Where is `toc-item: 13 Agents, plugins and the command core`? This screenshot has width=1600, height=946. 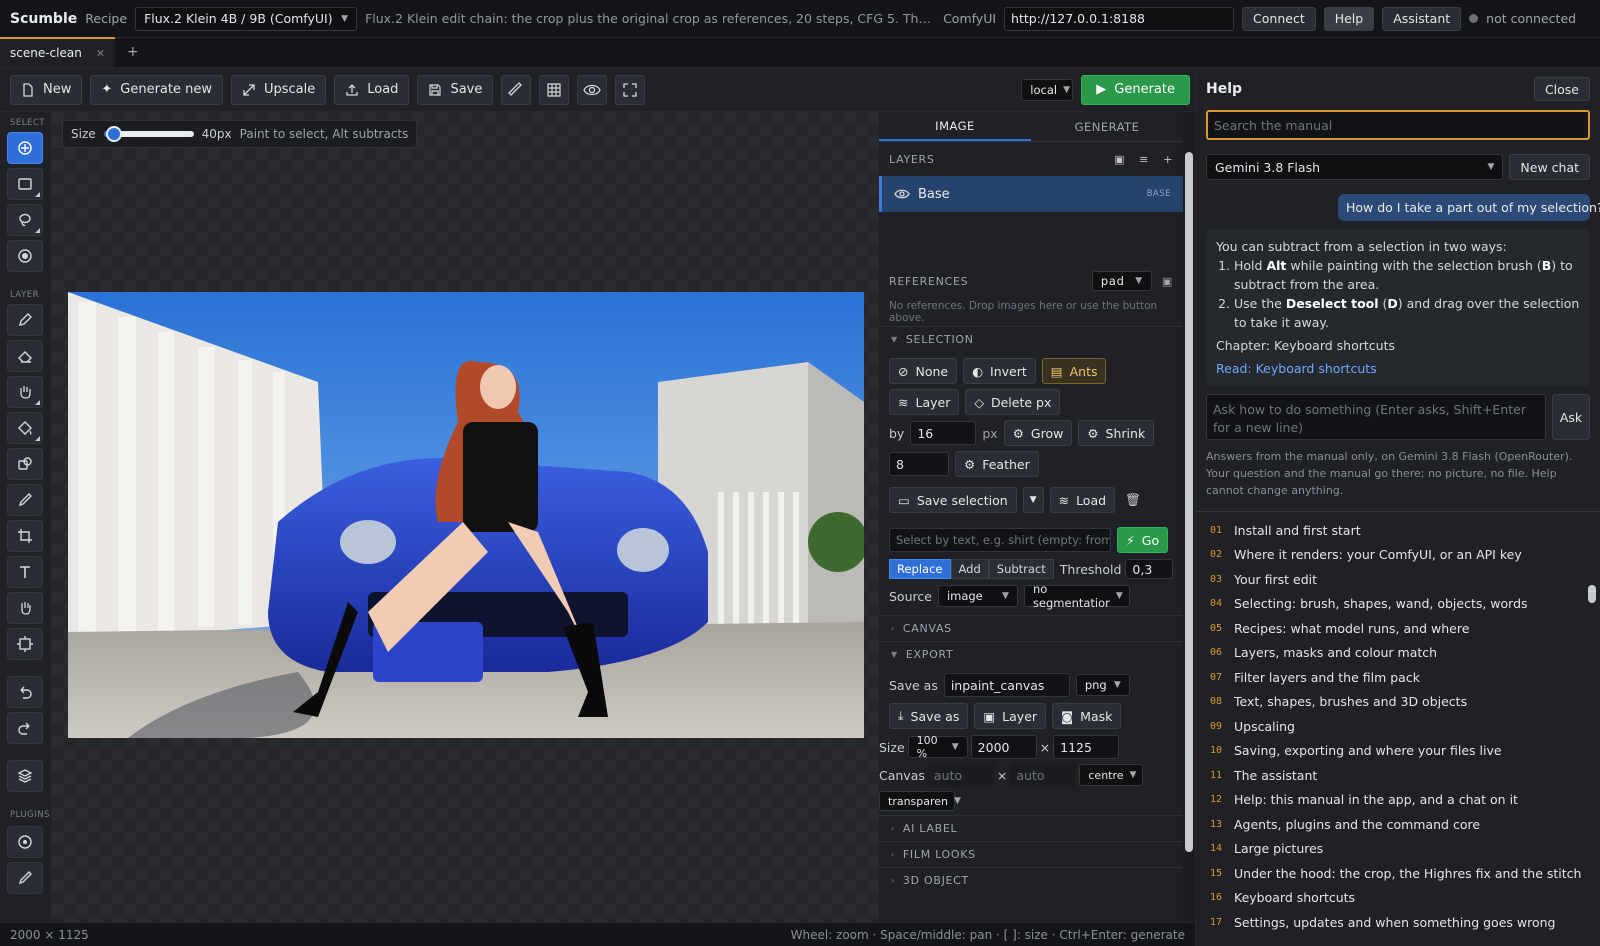
toc-item: 13 Agents, plugins and the command core is located at coordinates (1398, 824).